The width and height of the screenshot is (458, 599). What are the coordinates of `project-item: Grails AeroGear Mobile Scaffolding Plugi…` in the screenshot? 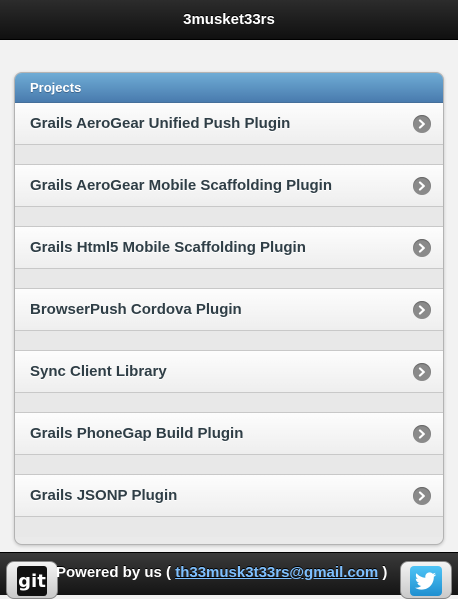 It's located at (229, 186).